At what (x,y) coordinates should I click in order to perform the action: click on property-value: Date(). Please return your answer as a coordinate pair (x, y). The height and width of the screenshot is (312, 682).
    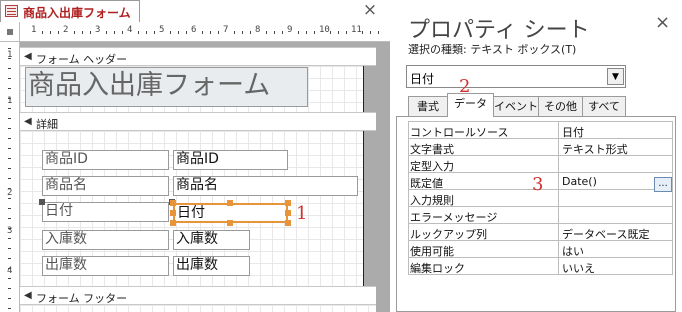
    Looking at the image, I should click on (579, 181).